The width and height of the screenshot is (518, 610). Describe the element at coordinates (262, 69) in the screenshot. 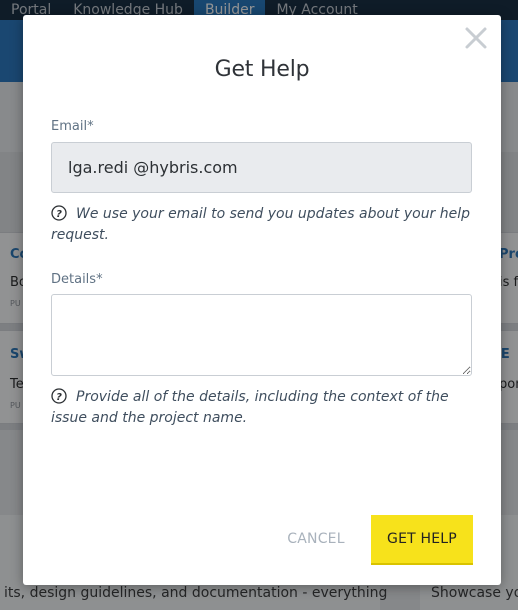

I see `dialog-title: Get Help` at that location.